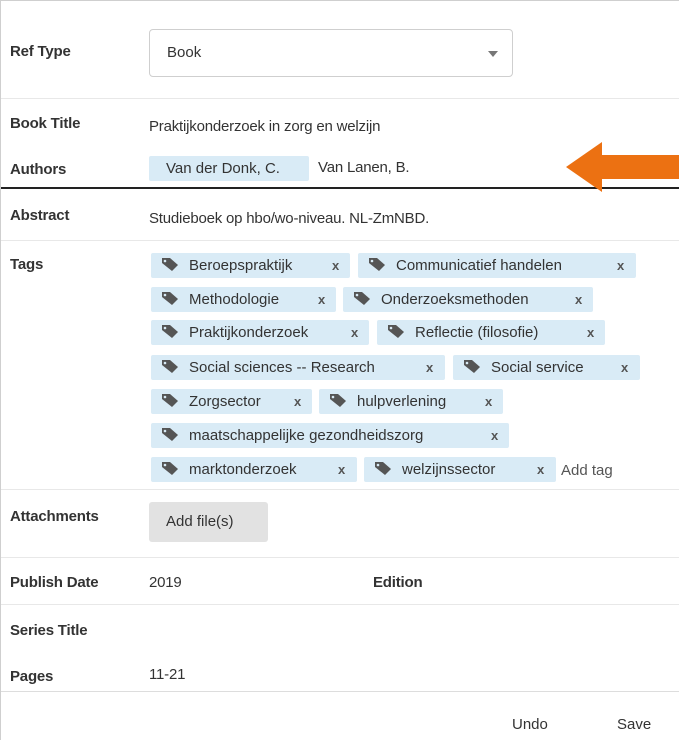 The image size is (679, 740). I want to click on footer-divider, so click(340, 691).